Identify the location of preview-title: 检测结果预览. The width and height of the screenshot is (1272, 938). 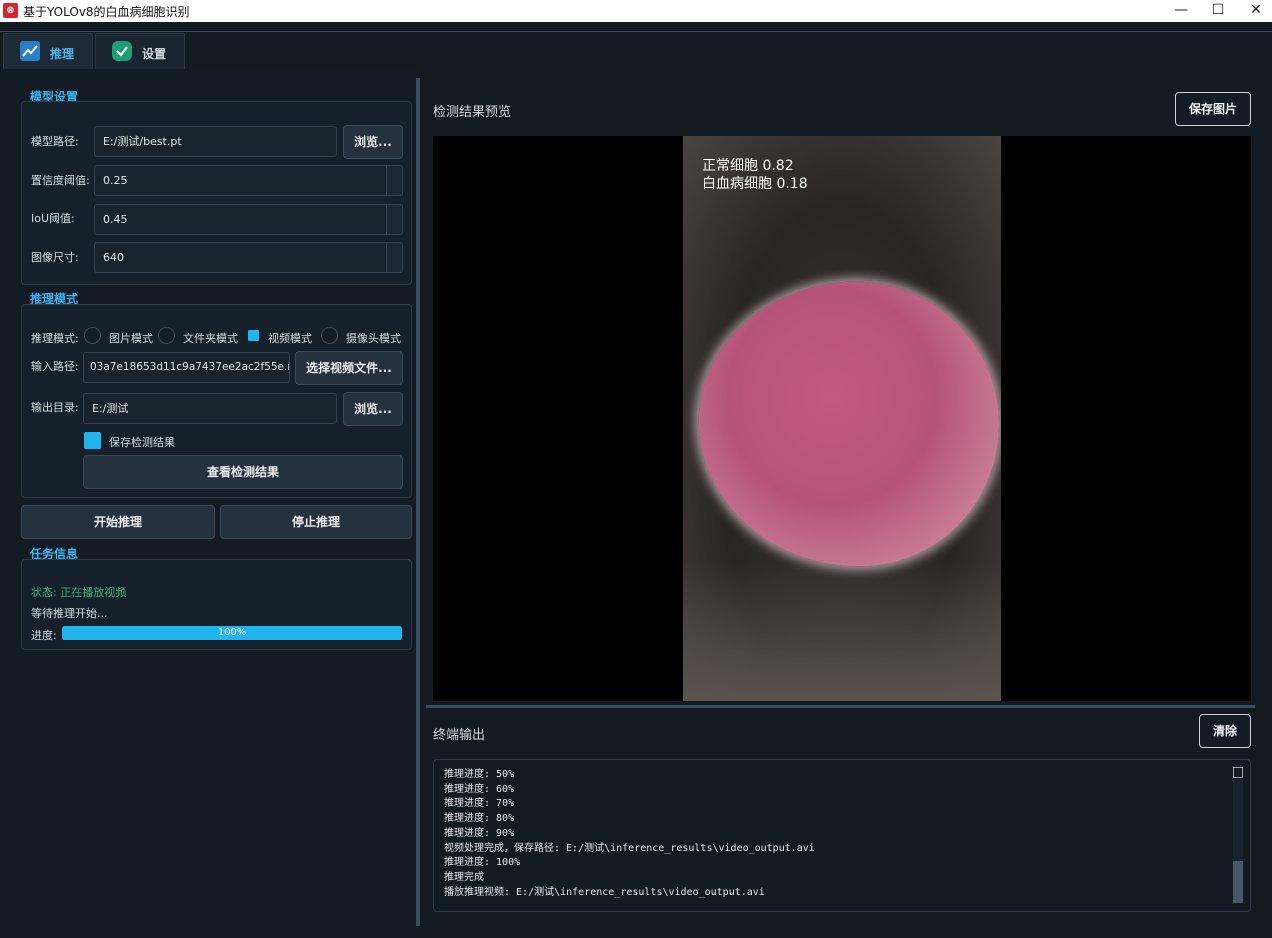
(472, 112).